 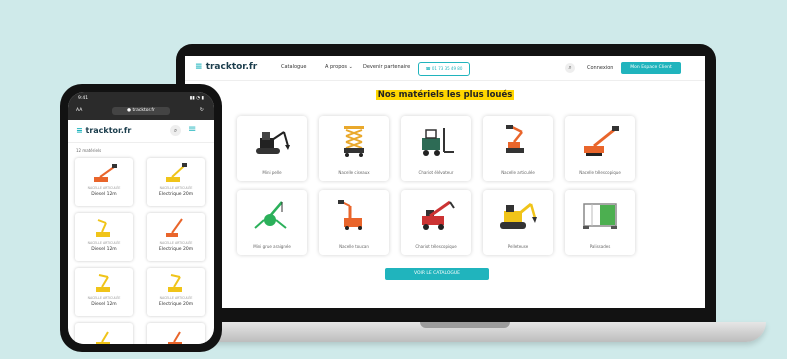 I want to click on card-label: Pelleteuse, so click(x=518, y=246).